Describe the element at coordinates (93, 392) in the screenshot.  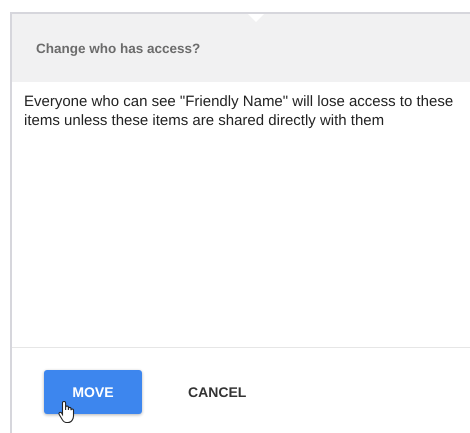
I see `move-button: MOVE` at that location.